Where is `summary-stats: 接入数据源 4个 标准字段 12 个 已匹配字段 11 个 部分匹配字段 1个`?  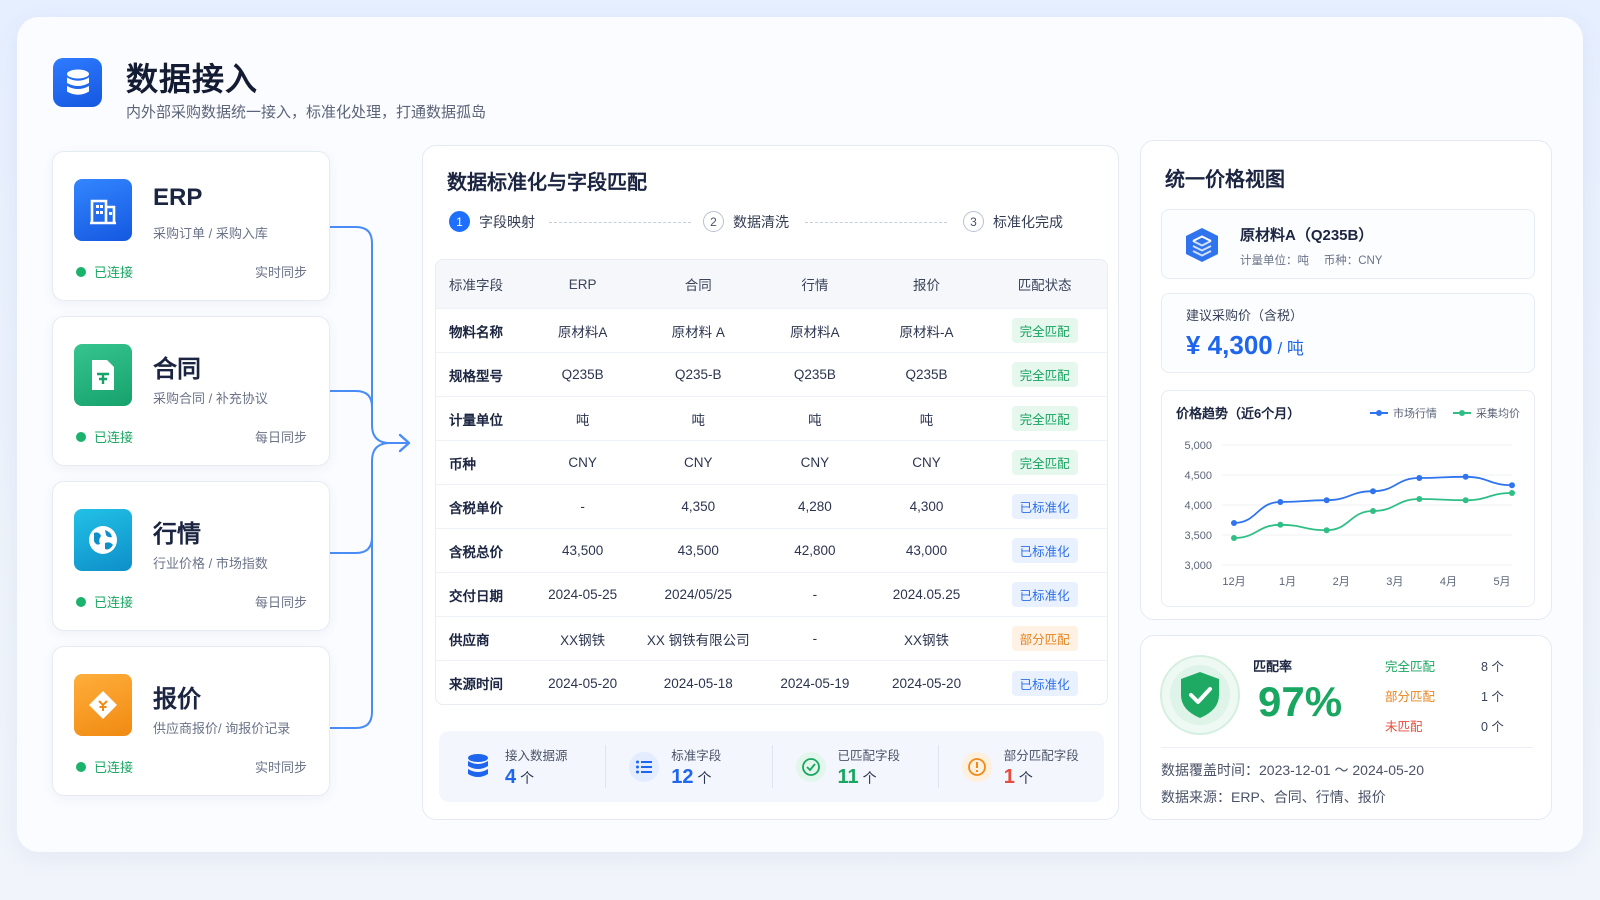 summary-stats: 接入数据源 4个 标准字段 12 个 已匹配字段 11 个 部分匹配字段 1个 is located at coordinates (771, 766).